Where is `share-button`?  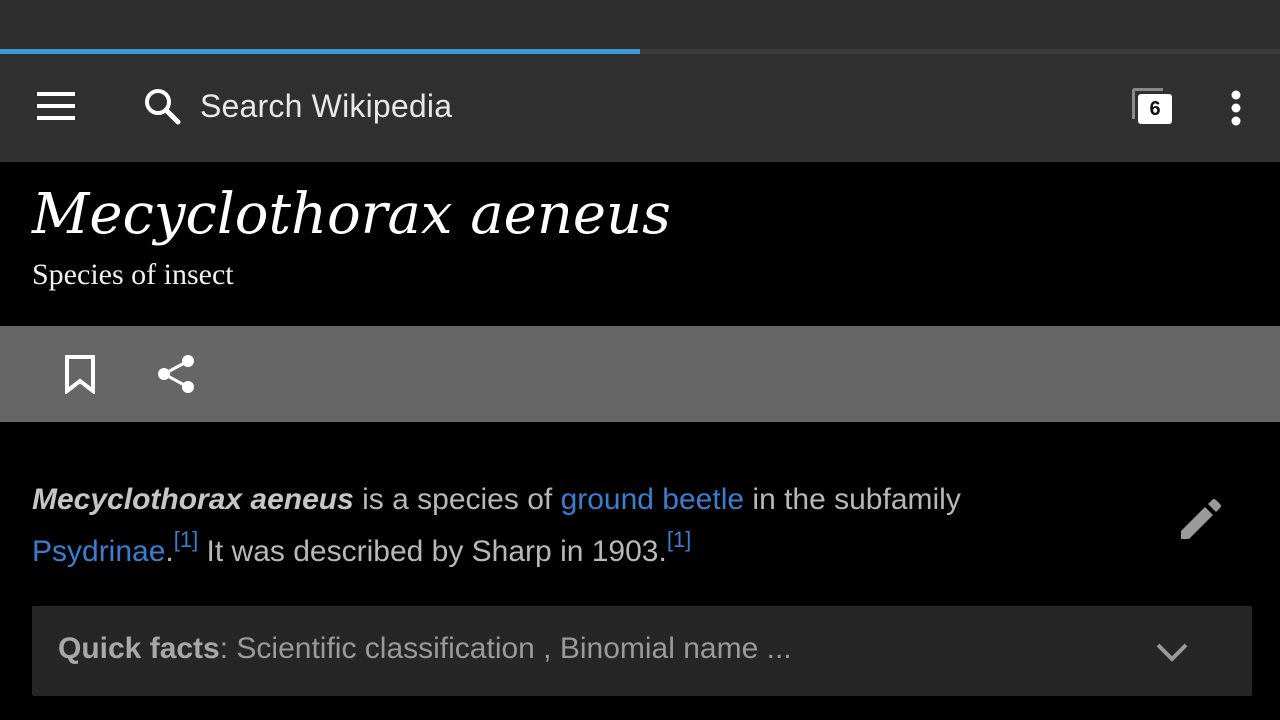
share-button is located at coordinates (176, 374).